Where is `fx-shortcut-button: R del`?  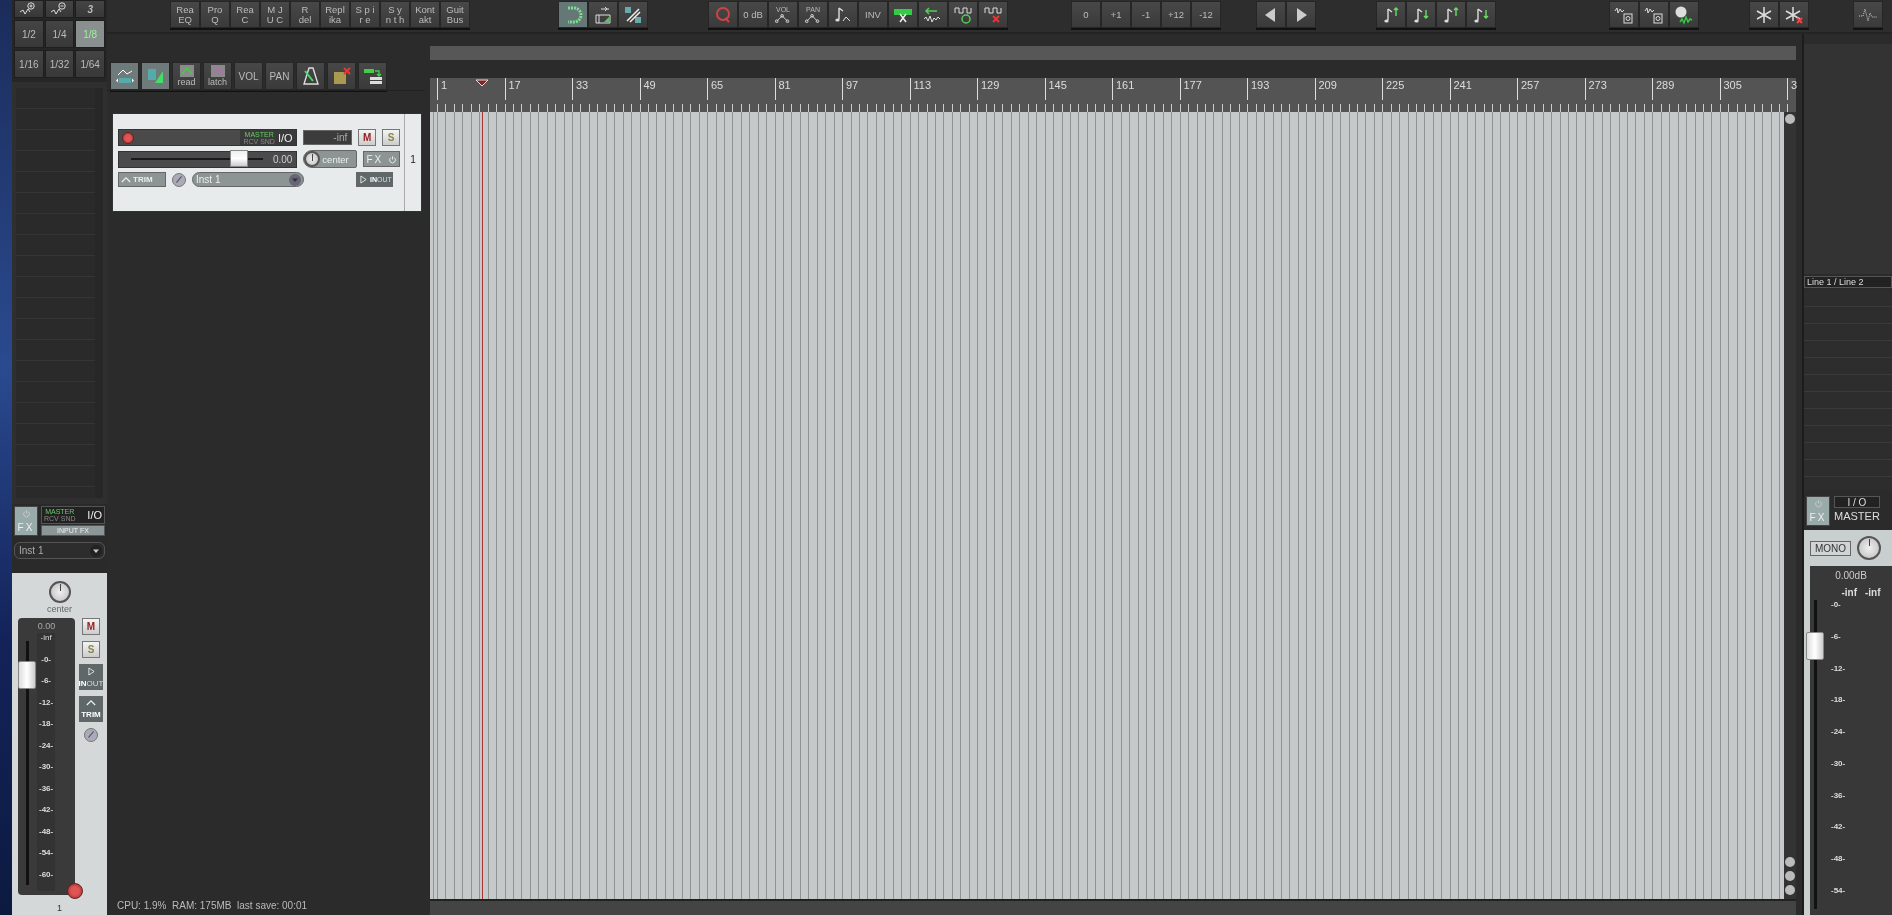
fx-shortcut-button: R del is located at coordinates (305, 14).